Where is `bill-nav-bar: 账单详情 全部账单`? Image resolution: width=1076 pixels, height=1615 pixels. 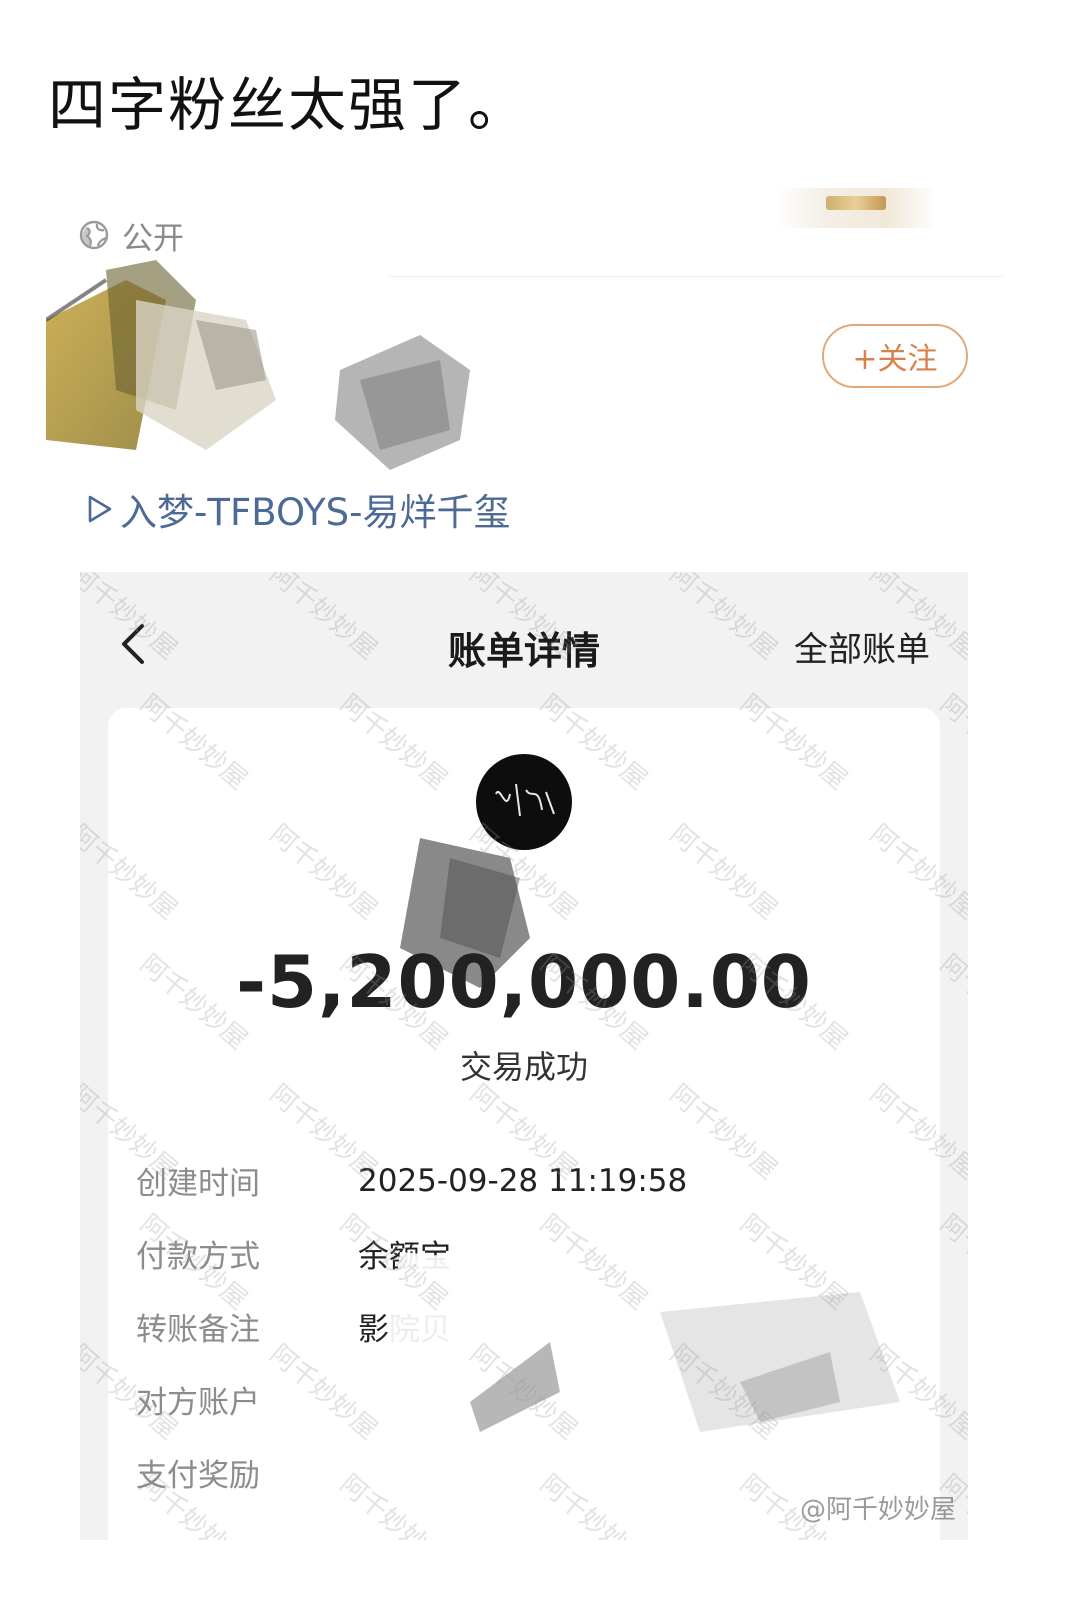 bill-nav-bar: 账单详情 全部账单 is located at coordinates (524, 642).